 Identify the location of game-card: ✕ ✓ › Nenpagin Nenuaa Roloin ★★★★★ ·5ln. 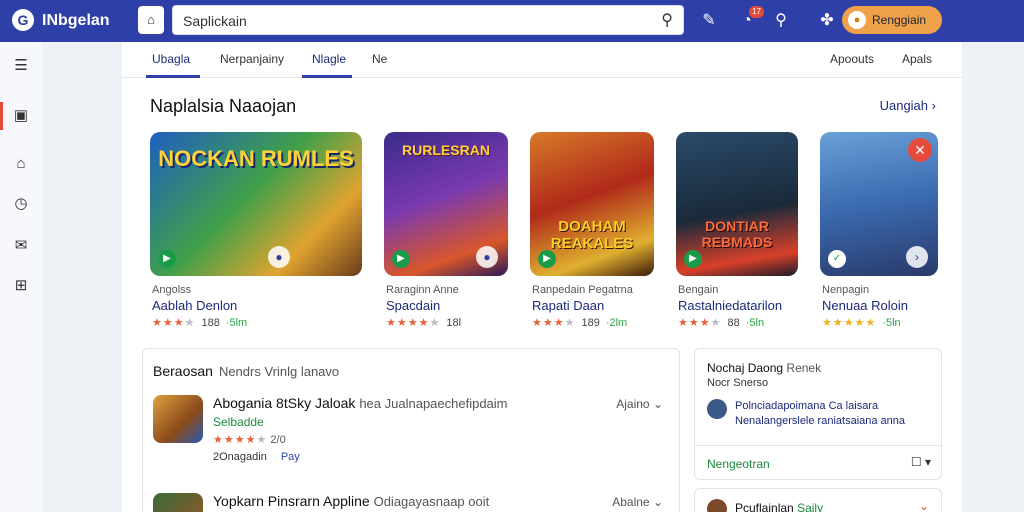
(879, 230).